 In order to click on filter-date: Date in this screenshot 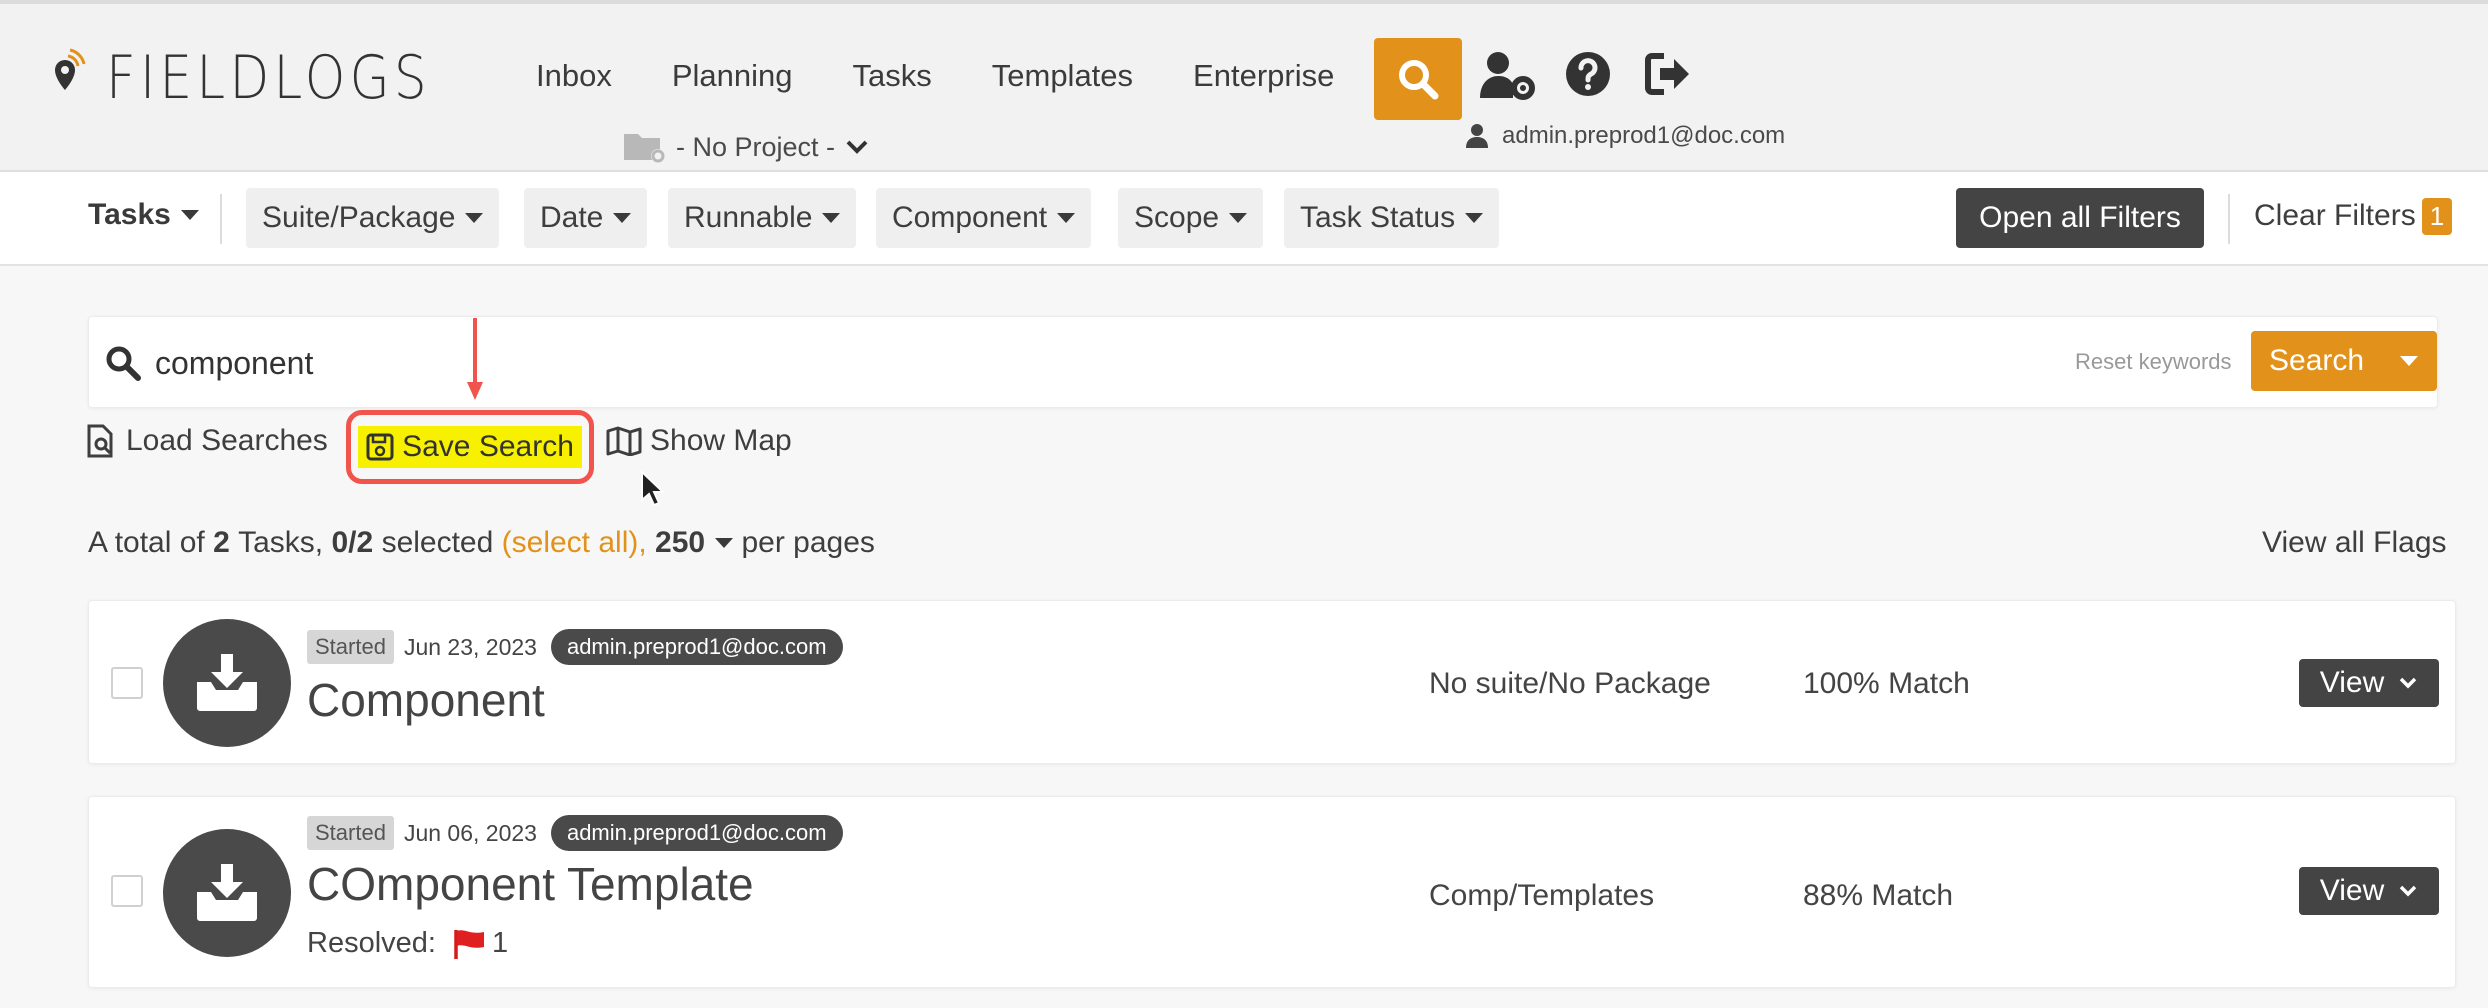, I will do `click(586, 218)`.